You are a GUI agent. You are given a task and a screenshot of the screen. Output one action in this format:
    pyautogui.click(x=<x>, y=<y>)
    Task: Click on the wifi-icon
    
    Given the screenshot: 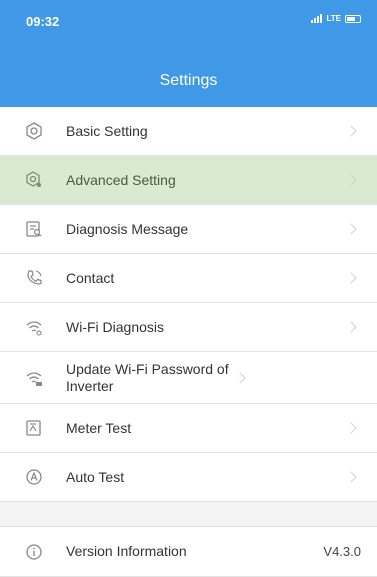 What is the action you would take?
    pyautogui.click(x=34, y=327)
    